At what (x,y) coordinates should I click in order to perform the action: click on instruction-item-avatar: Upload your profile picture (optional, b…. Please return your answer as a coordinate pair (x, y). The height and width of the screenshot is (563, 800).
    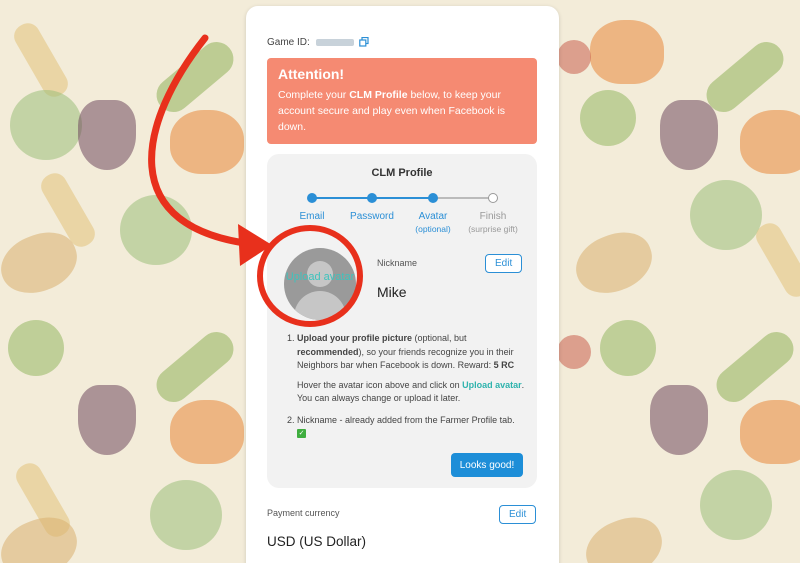
    Looking at the image, I should click on (411, 369).